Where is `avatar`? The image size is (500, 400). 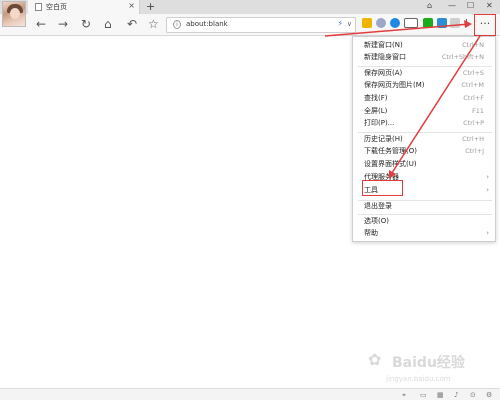
avatar is located at coordinates (14, 14).